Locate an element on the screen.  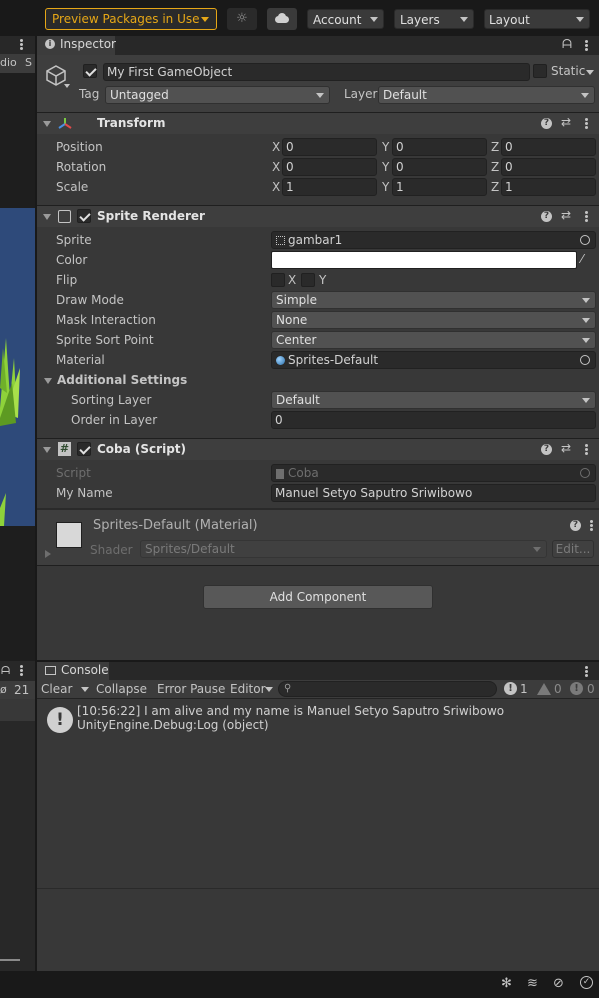
flip-y-checkbox is located at coordinates (308, 280).